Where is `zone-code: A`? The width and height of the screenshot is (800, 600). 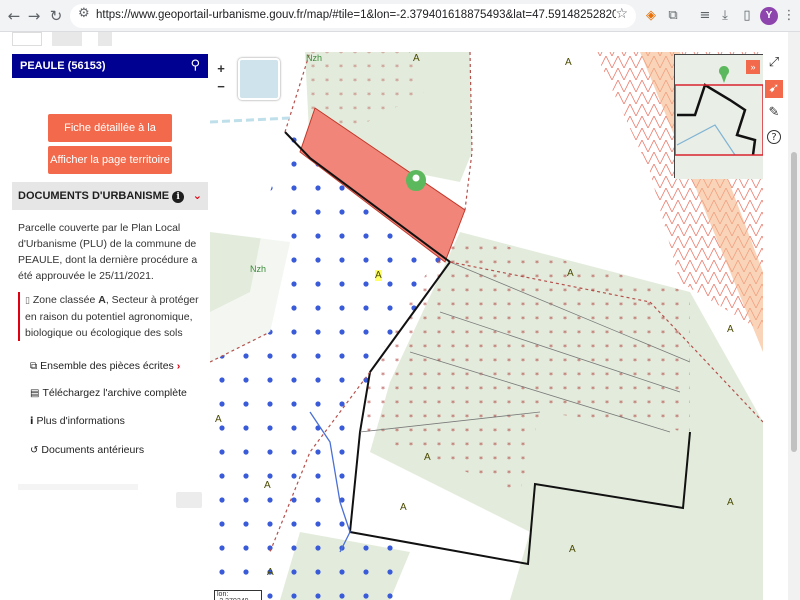
zone-code: A is located at coordinates (102, 300).